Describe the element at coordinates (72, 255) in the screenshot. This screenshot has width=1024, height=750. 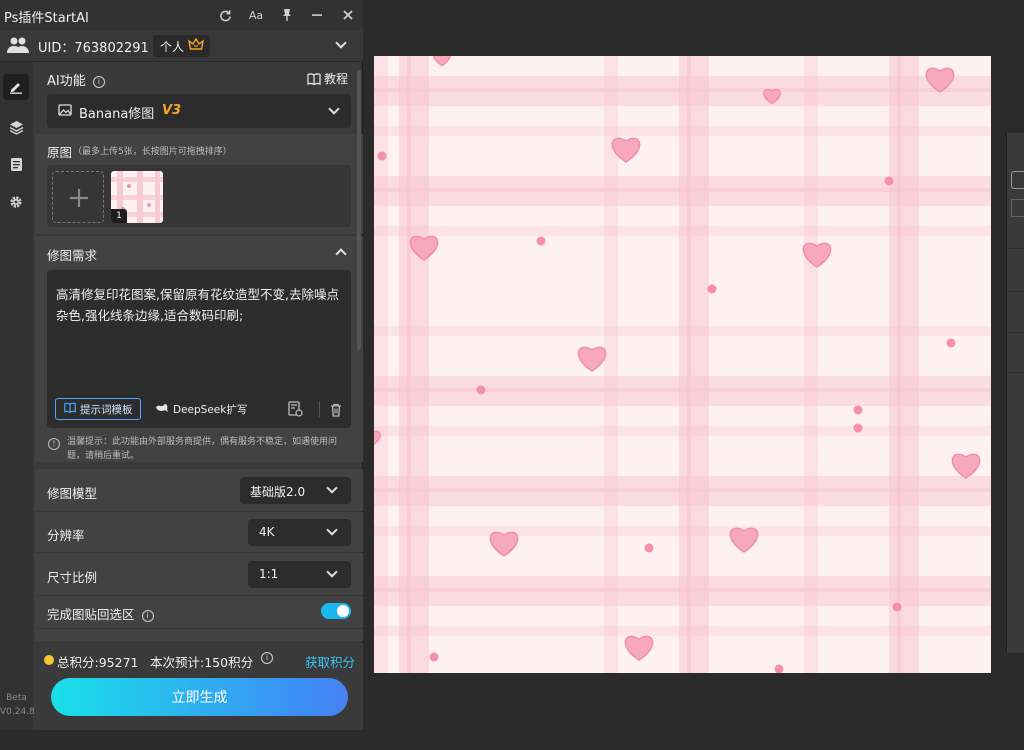
I see `requirement-label: 修图需求` at that location.